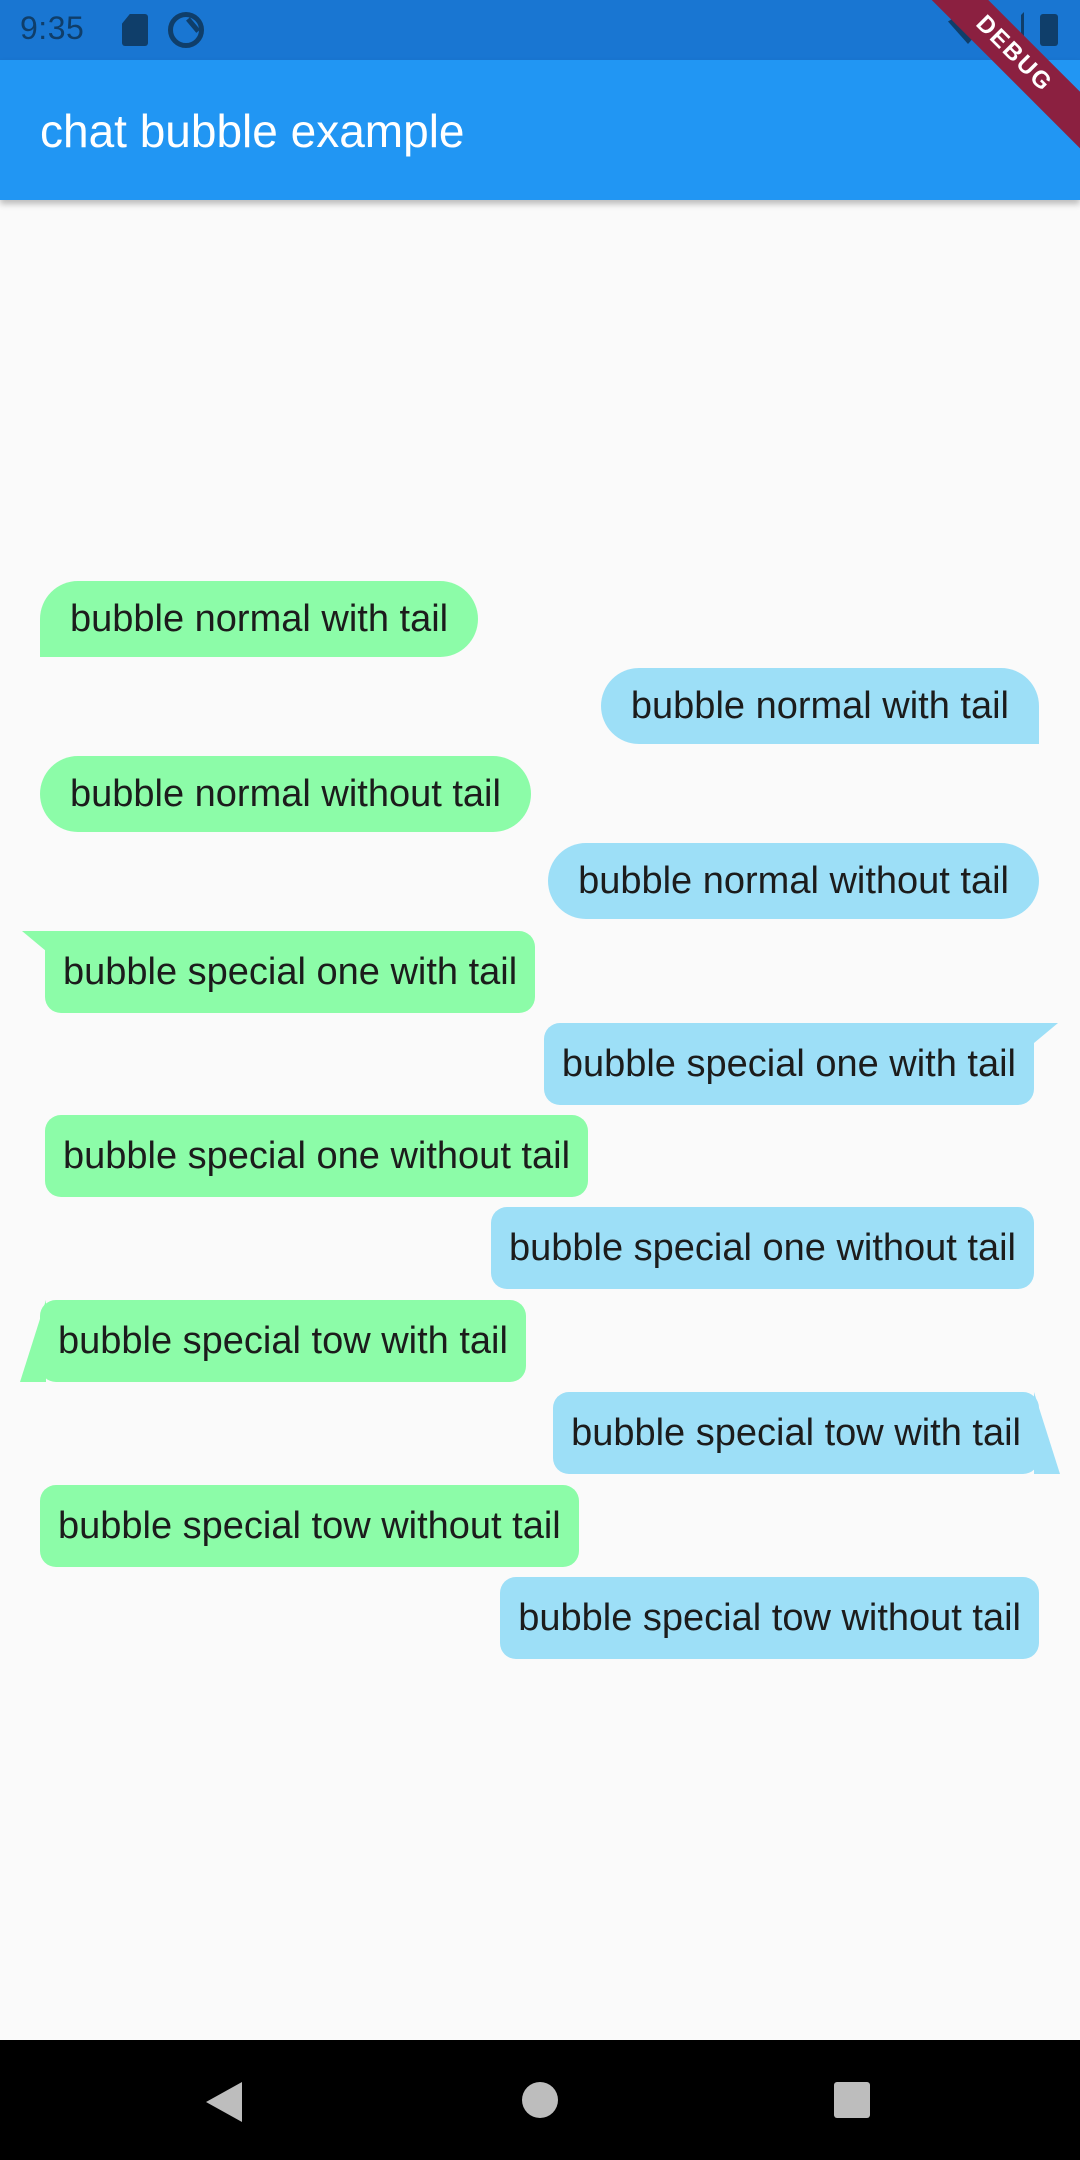 The width and height of the screenshot is (1080, 2160). What do you see at coordinates (224, 2102) in the screenshot?
I see `back-icon` at bounding box center [224, 2102].